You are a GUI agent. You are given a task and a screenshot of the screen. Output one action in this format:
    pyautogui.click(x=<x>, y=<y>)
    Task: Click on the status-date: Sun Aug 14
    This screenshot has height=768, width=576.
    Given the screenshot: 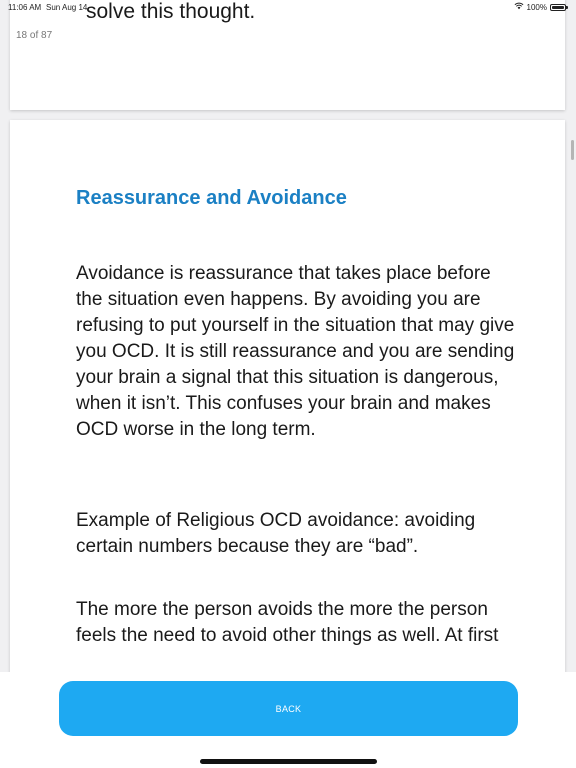 What is the action you would take?
    pyautogui.click(x=67, y=7)
    